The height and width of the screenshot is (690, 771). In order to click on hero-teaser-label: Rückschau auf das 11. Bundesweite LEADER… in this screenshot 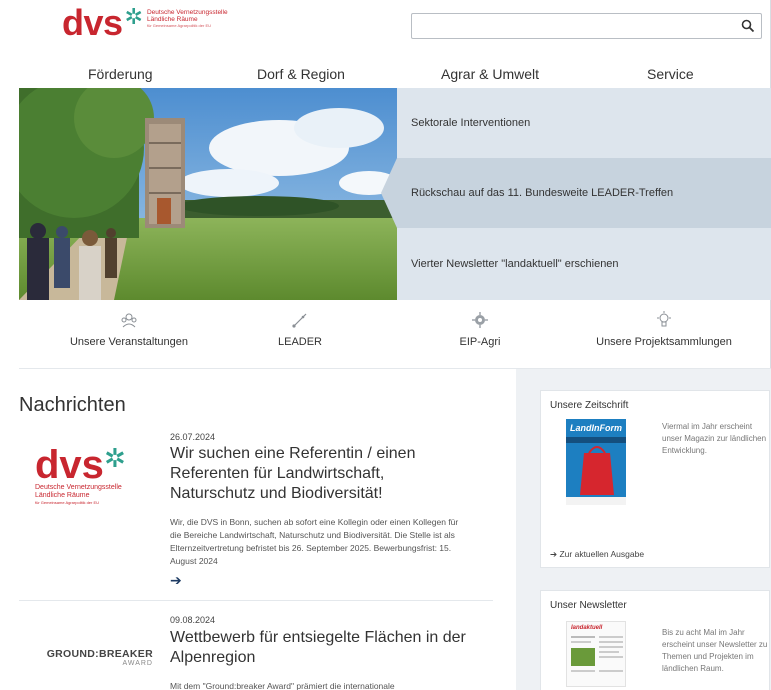, I will do `click(542, 193)`.